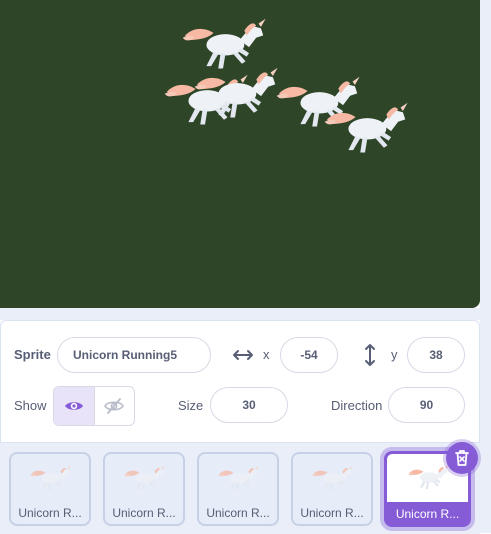  What do you see at coordinates (370, 355) in the screenshot?
I see `vertical-arrows-icon` at bounding box center [370, 355].